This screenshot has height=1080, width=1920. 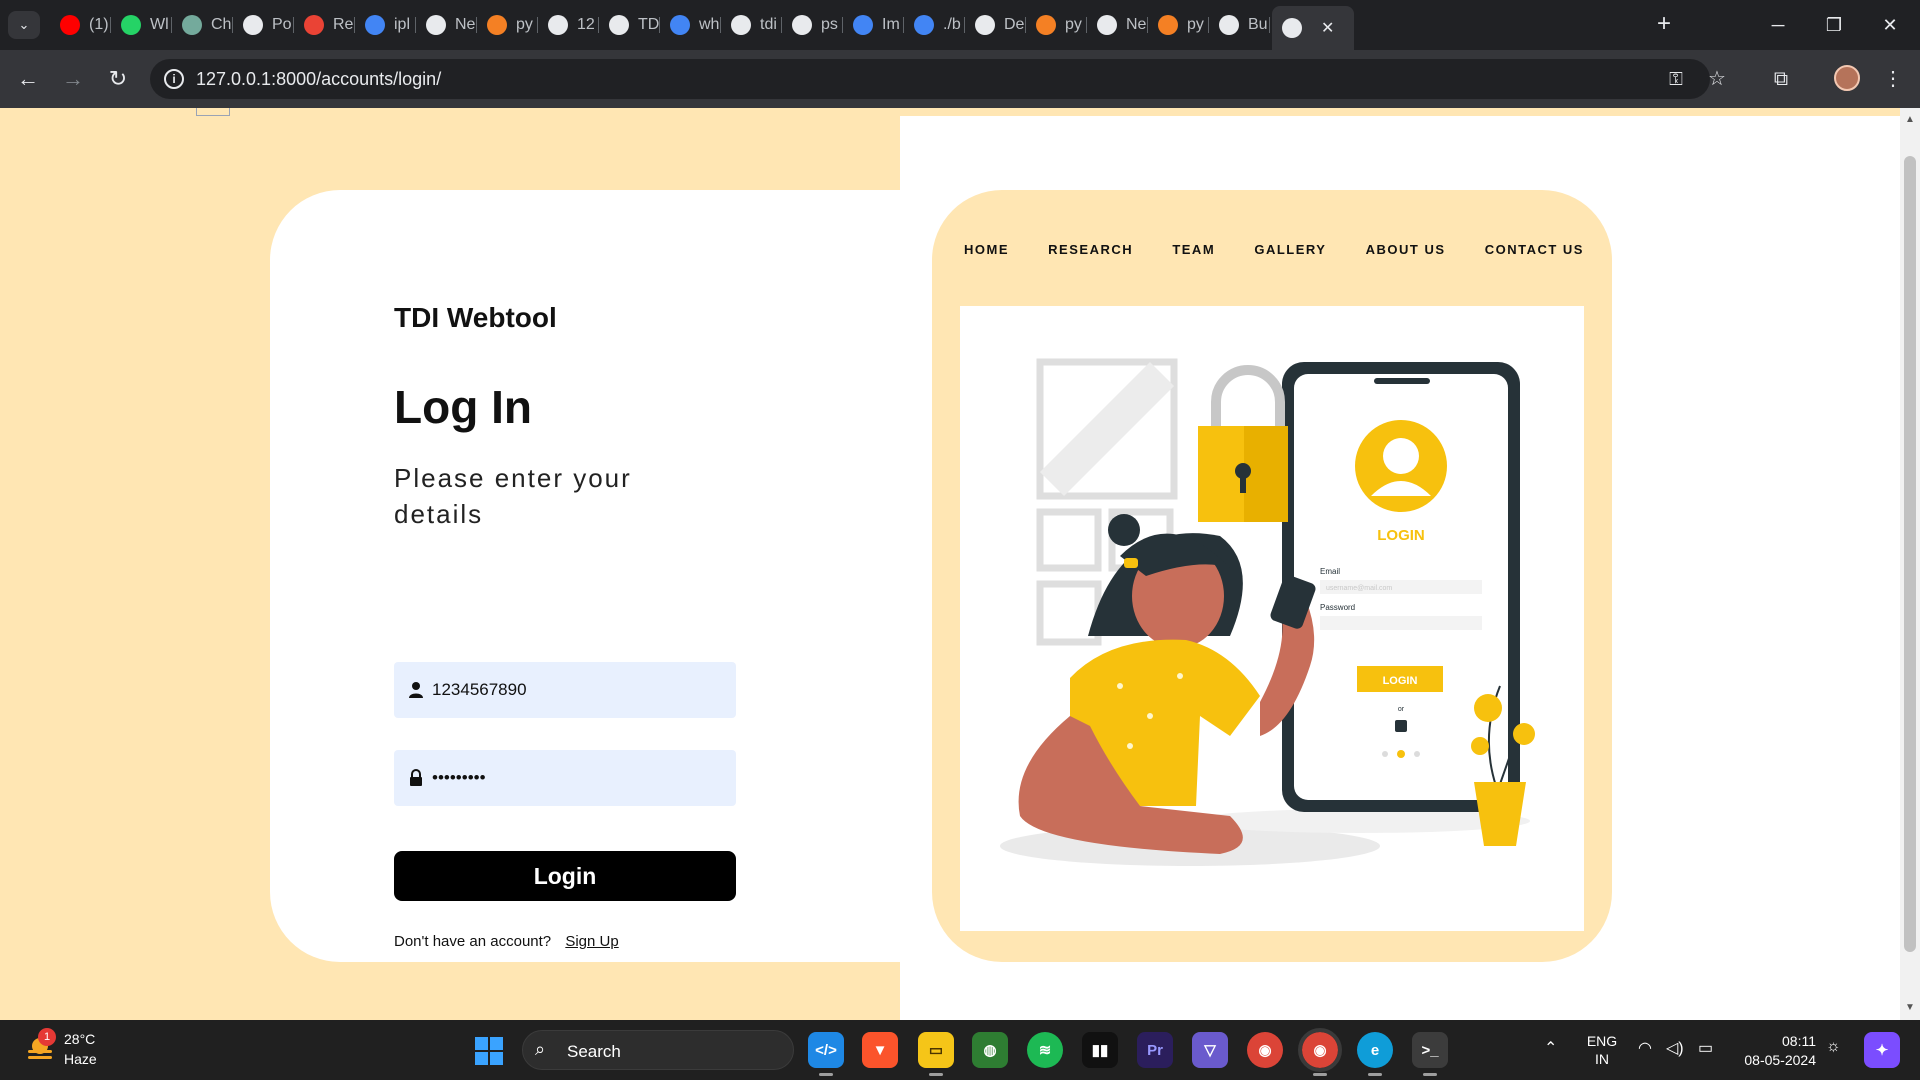 I want to click on triangle-icon, so click(x=741, y=25).